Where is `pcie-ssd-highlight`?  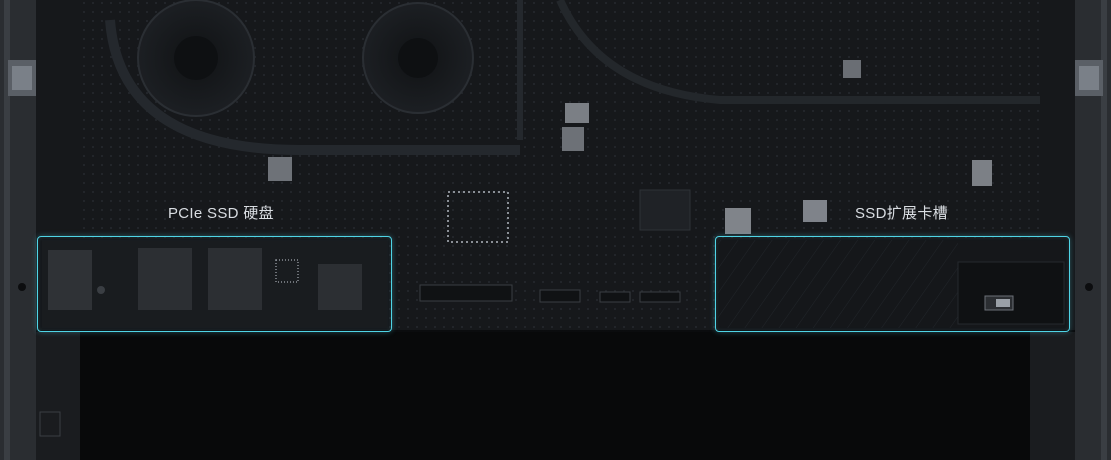
pcie-ssd-highlight is located at coordinates (214, 284).